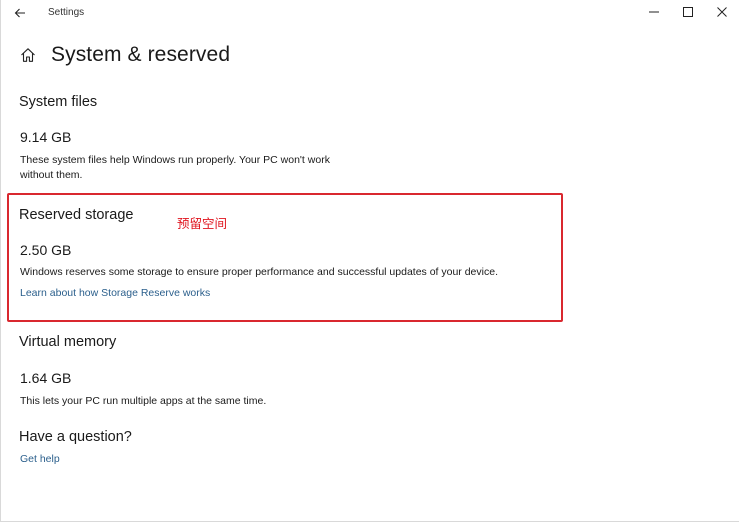  Describe the element at coordinates (58, 102) in the screenshot. I see `system-files-heading: System files` at that location.